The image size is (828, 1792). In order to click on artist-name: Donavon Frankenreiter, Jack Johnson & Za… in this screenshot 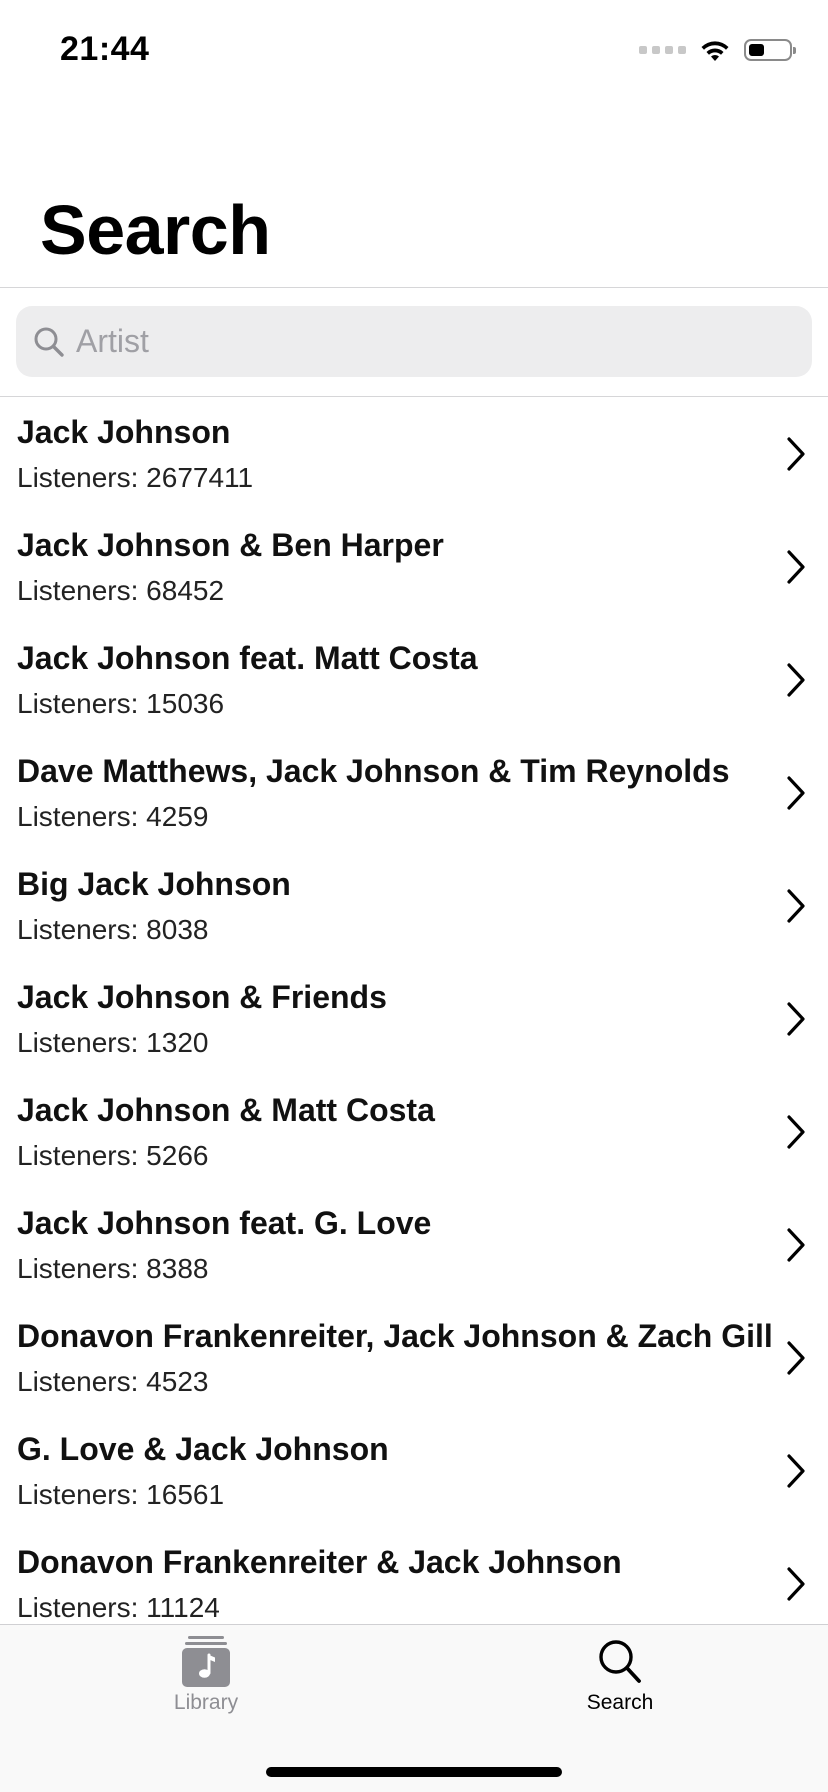, I will do `click(395, 1336)`.